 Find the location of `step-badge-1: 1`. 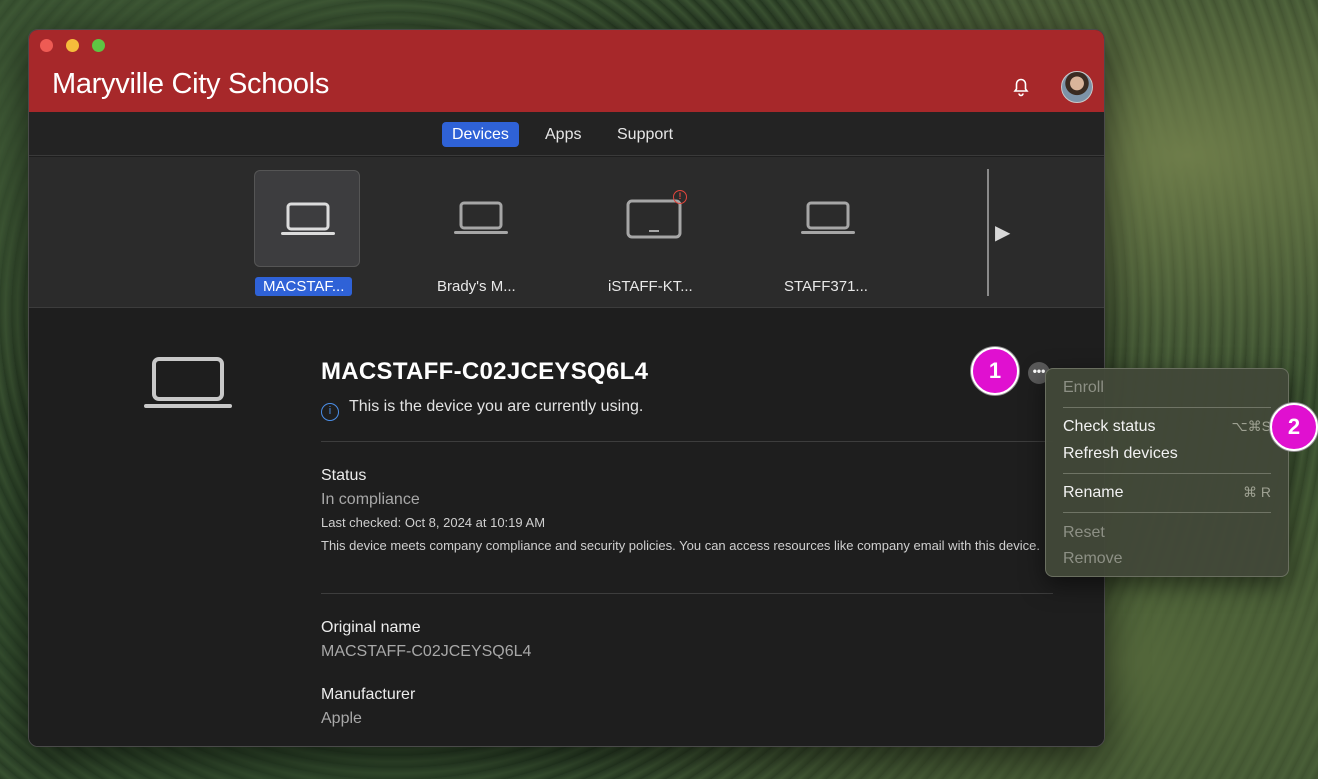

step-badge-1: 1 is located at coordinates (995, 371).